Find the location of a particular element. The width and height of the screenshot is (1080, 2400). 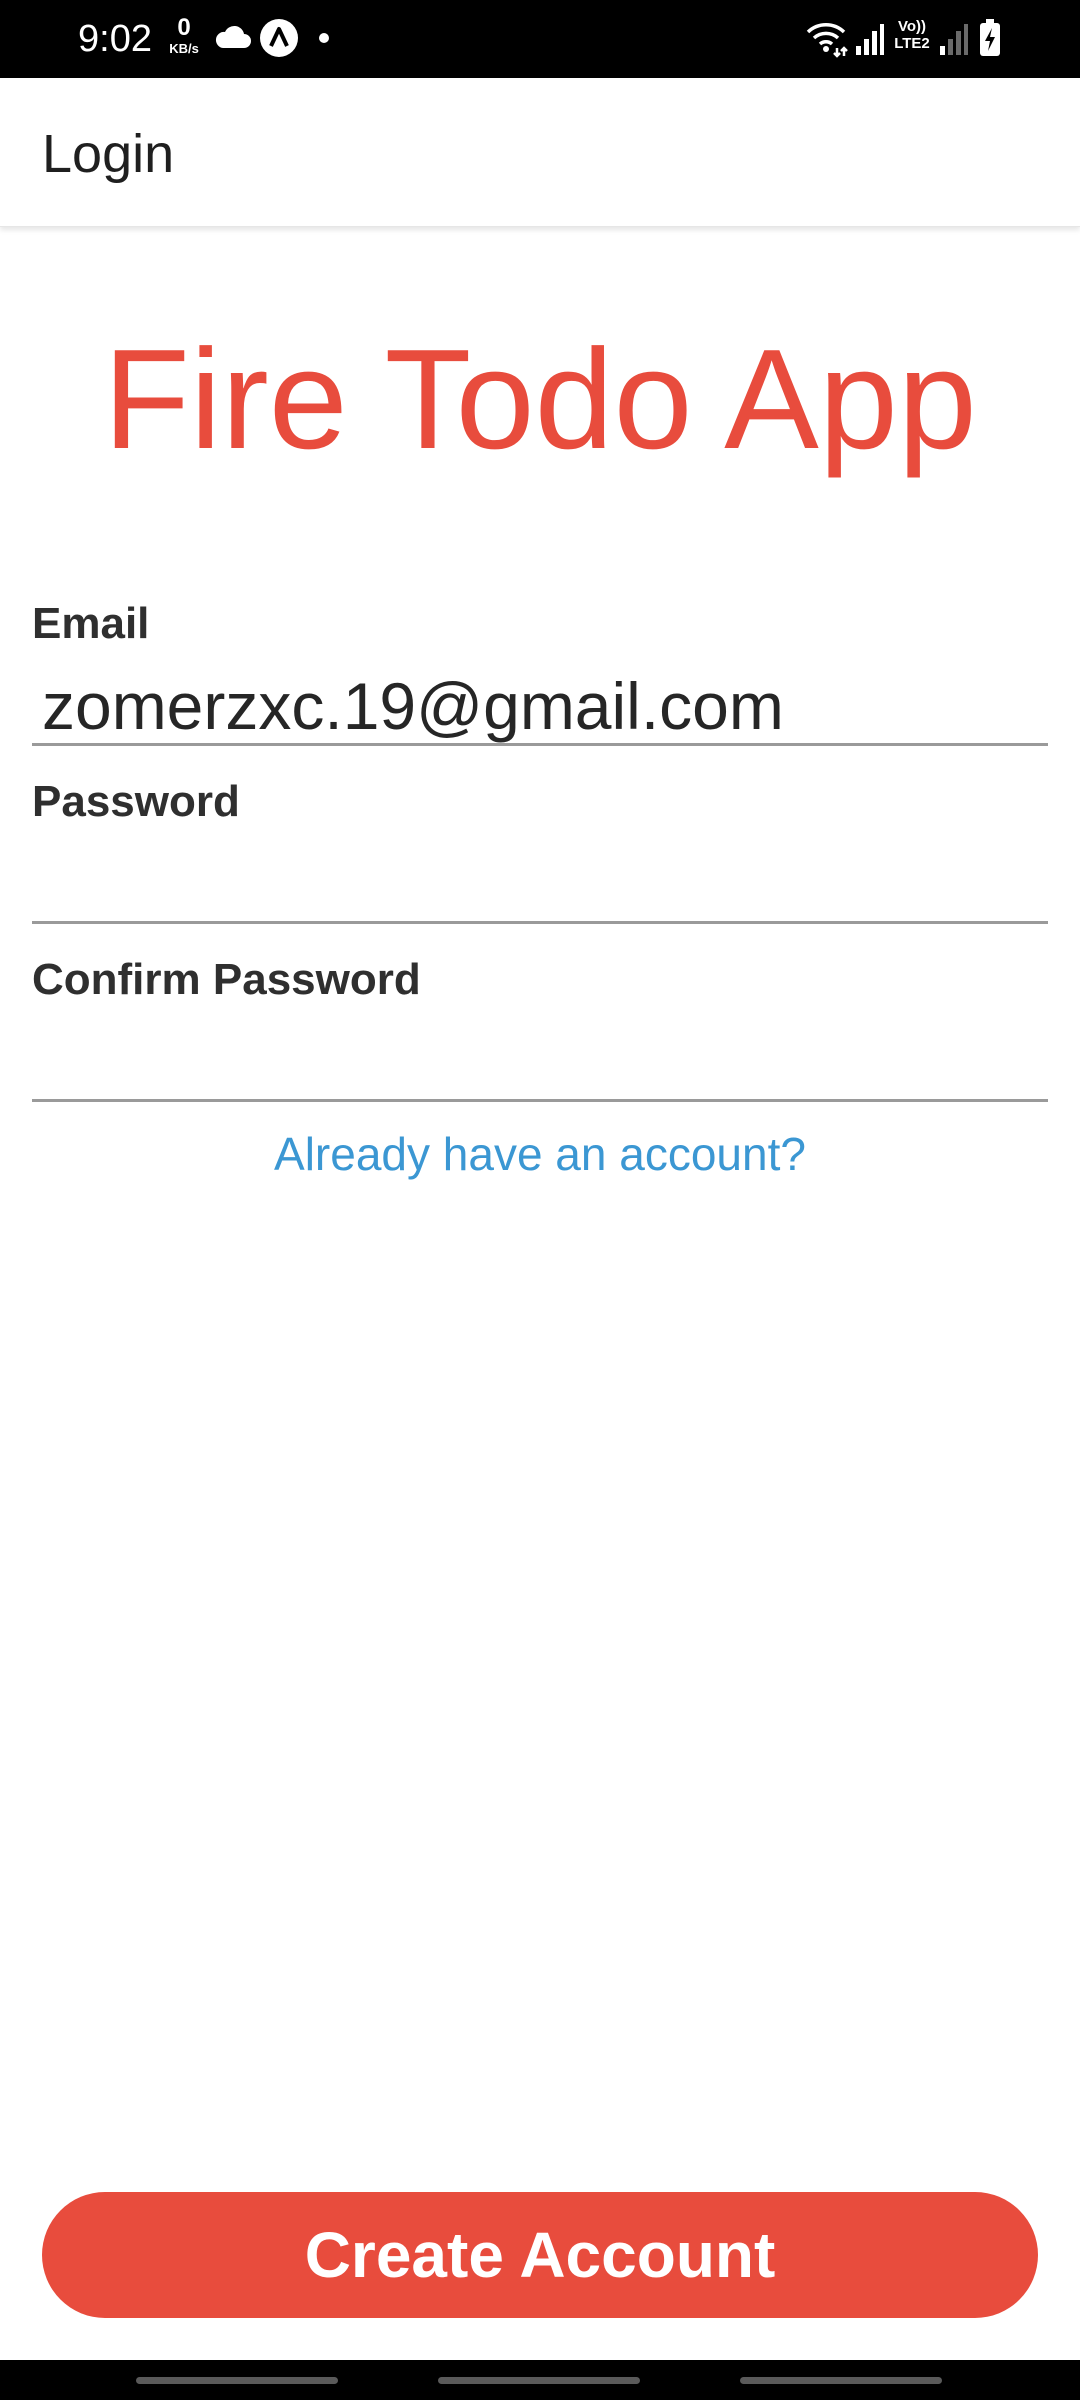

nav-recents-indicator is located at coordinates (237, 2380).